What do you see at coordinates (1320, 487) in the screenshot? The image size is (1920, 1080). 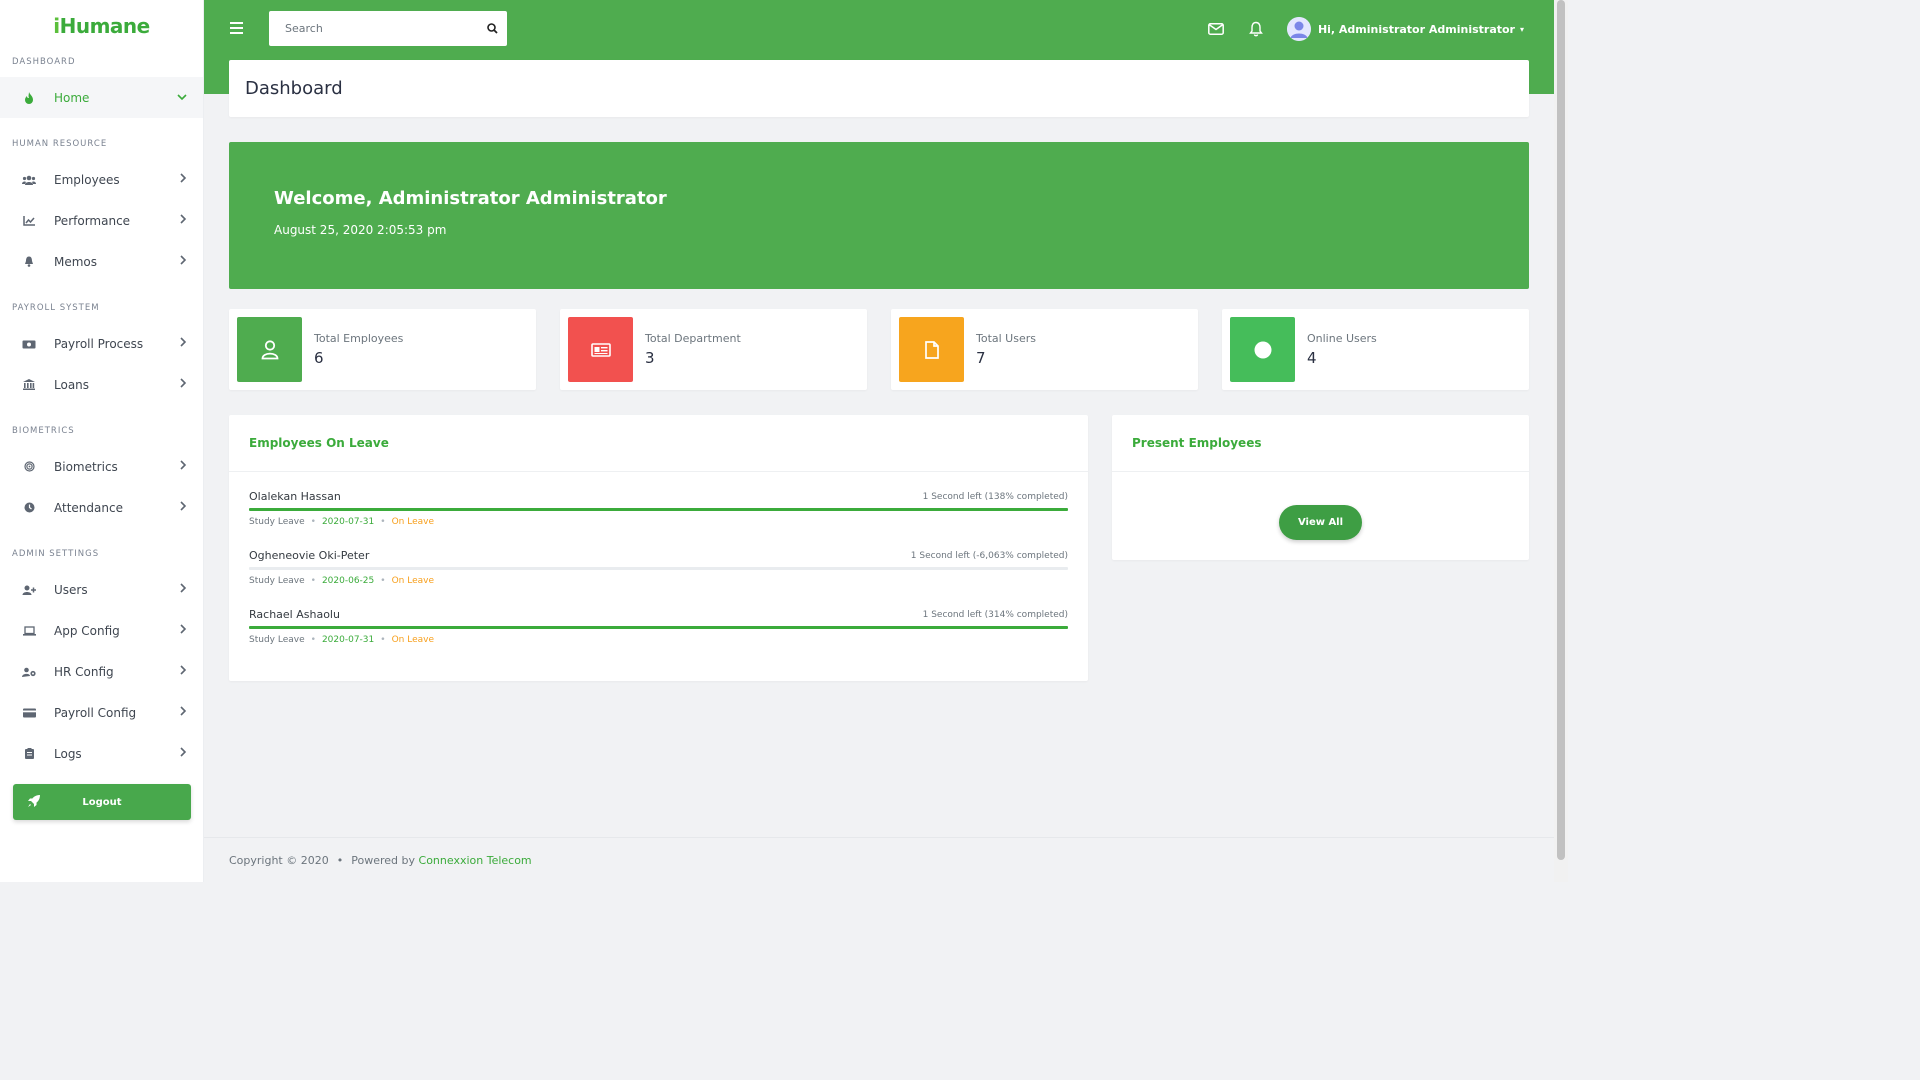 I see `present-employees-card: Present Employees View All` at bounding box center [1320, 487].